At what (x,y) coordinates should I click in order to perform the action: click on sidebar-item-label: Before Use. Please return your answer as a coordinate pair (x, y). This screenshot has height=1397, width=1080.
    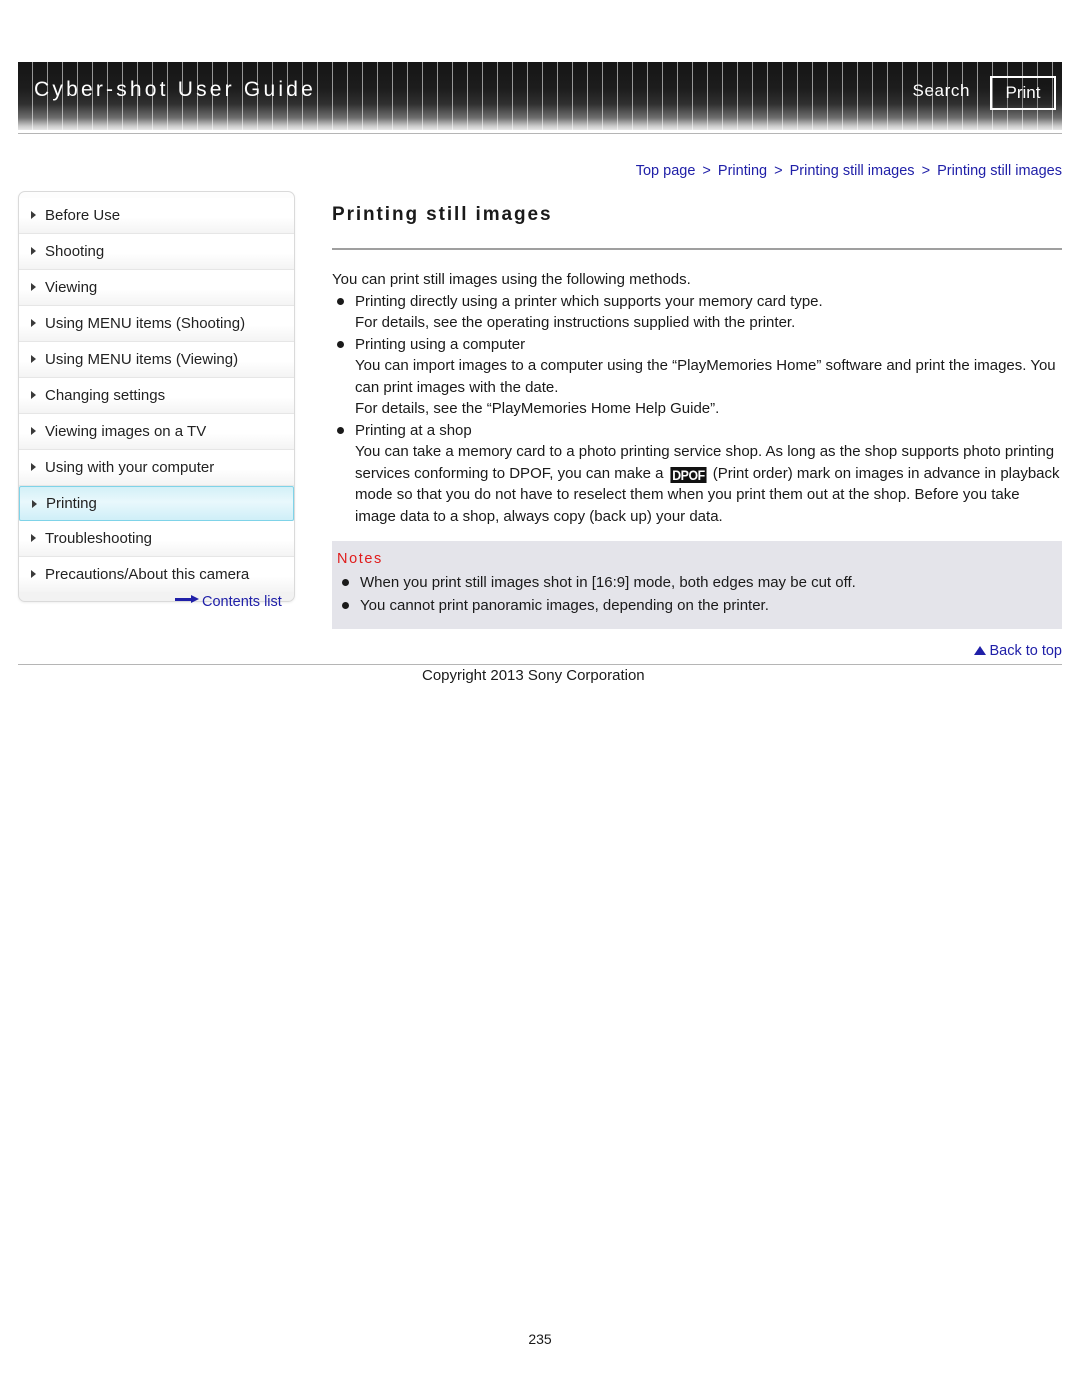
    Looking at the image, I should click on (83, 215).